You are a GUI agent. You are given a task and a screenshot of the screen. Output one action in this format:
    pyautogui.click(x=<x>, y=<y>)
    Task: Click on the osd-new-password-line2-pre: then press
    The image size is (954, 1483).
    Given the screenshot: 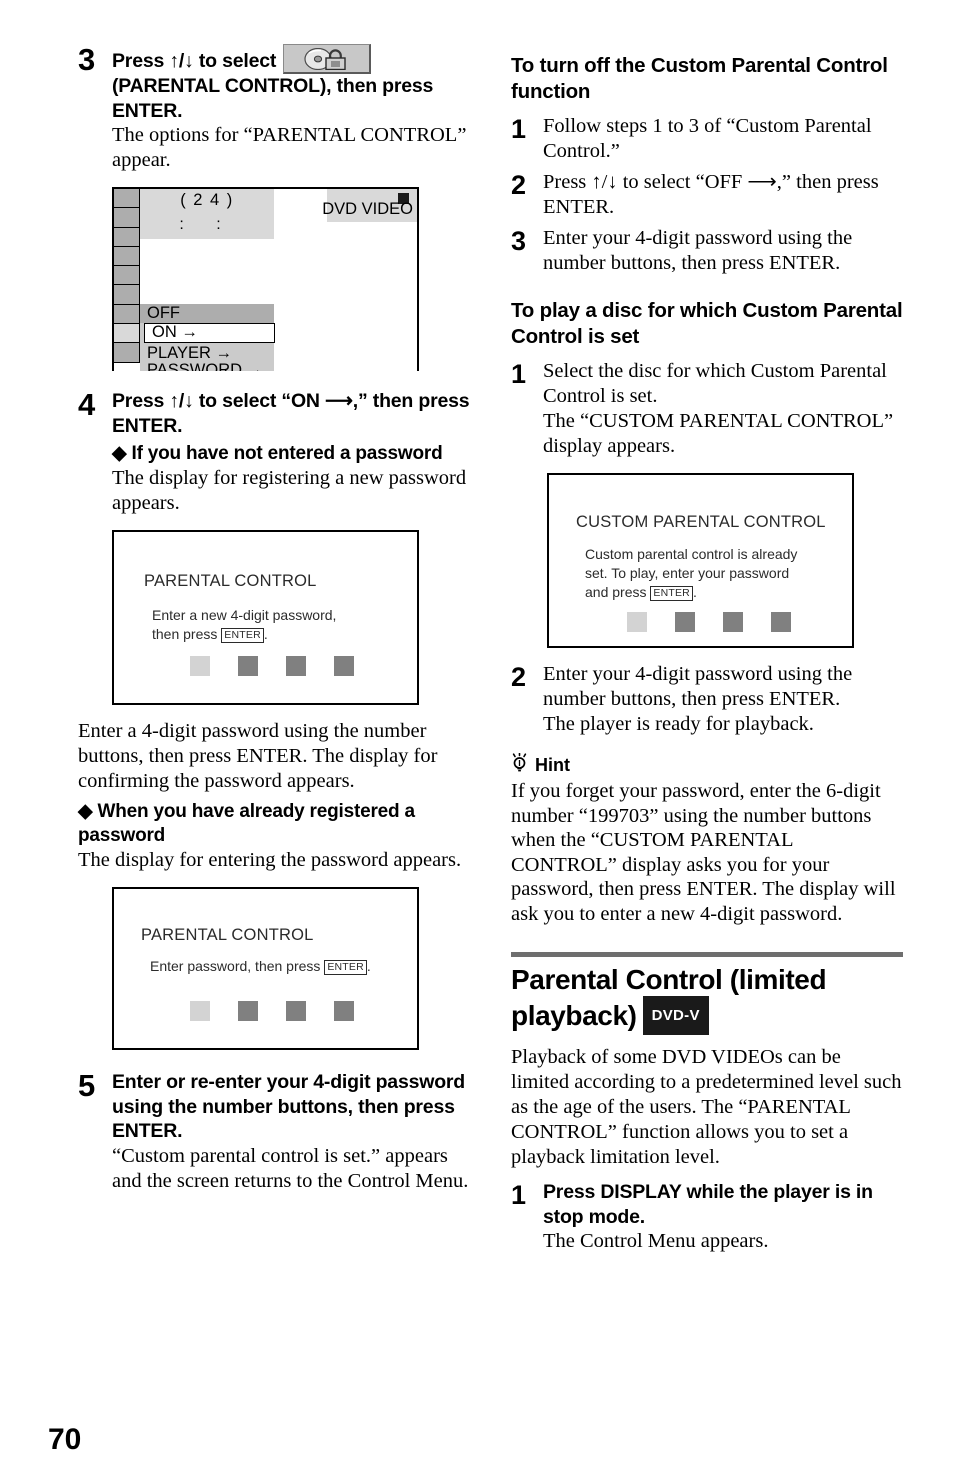 What is the action you would take?
    pyautogui.click(x=187, y=634)
    